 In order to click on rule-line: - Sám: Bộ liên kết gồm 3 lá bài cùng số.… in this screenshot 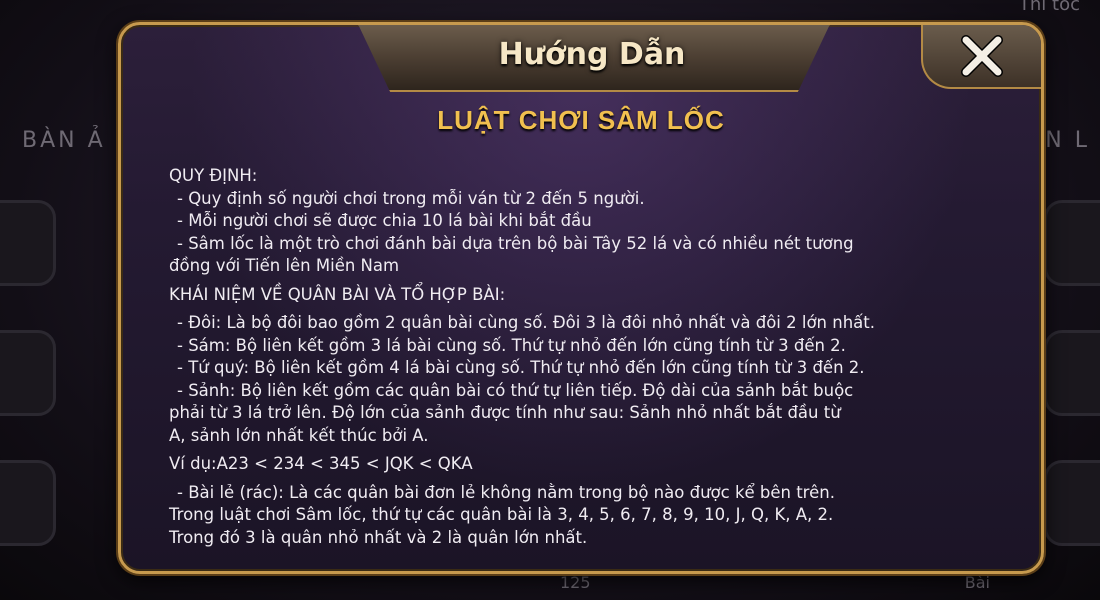, I will do `click(511, 345)`.